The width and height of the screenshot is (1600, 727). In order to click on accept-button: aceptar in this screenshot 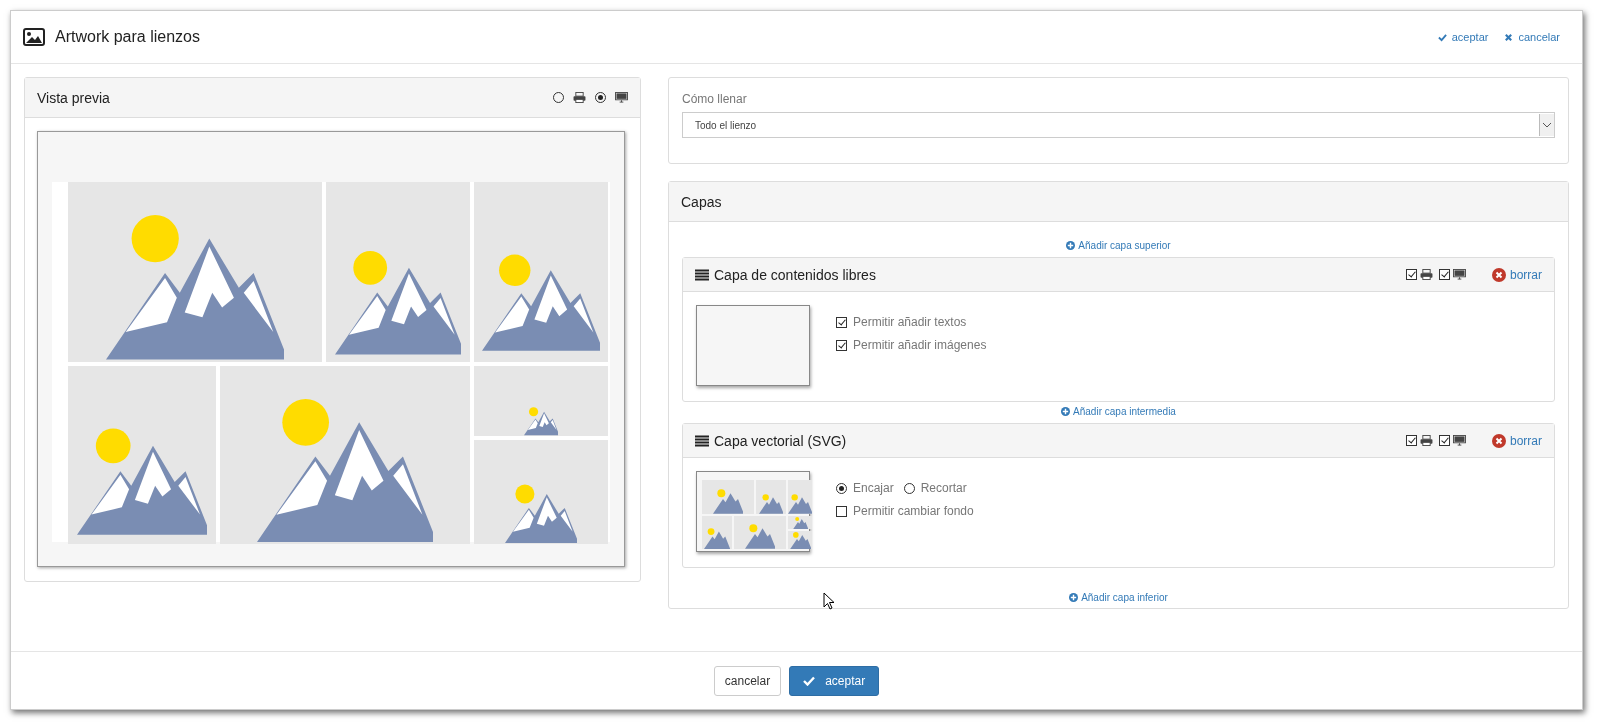, I will do `click(834, 680)`.